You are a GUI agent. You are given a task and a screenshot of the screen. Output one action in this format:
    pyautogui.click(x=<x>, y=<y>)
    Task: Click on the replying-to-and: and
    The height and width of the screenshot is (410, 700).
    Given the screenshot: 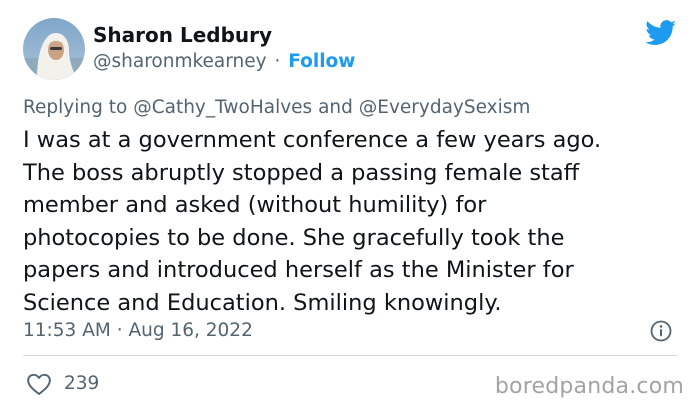 What is the action you would take?
    pyautogui.click(x=335, y=107)
    